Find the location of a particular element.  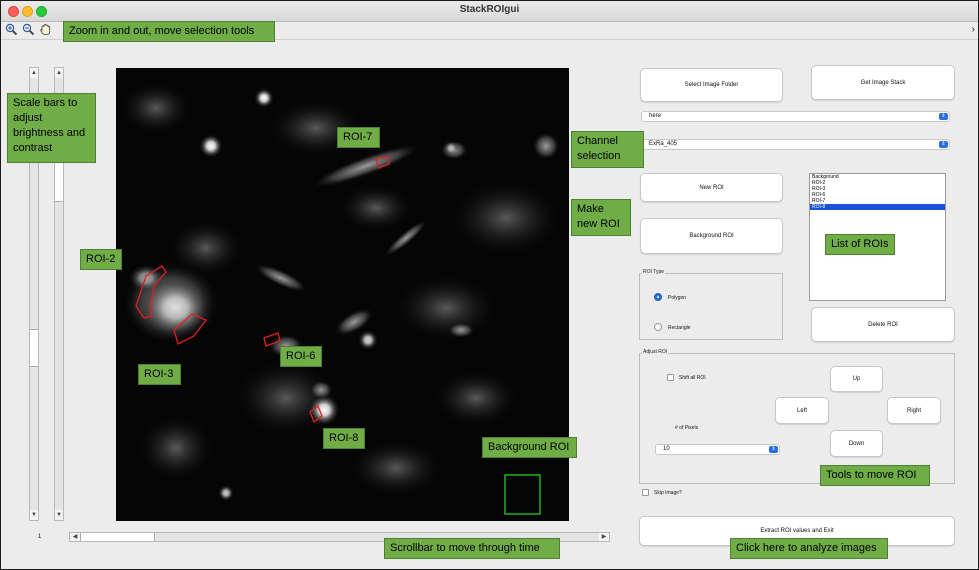

annotation-roi-8: ROI-8 is located at coordinates (344, 438).